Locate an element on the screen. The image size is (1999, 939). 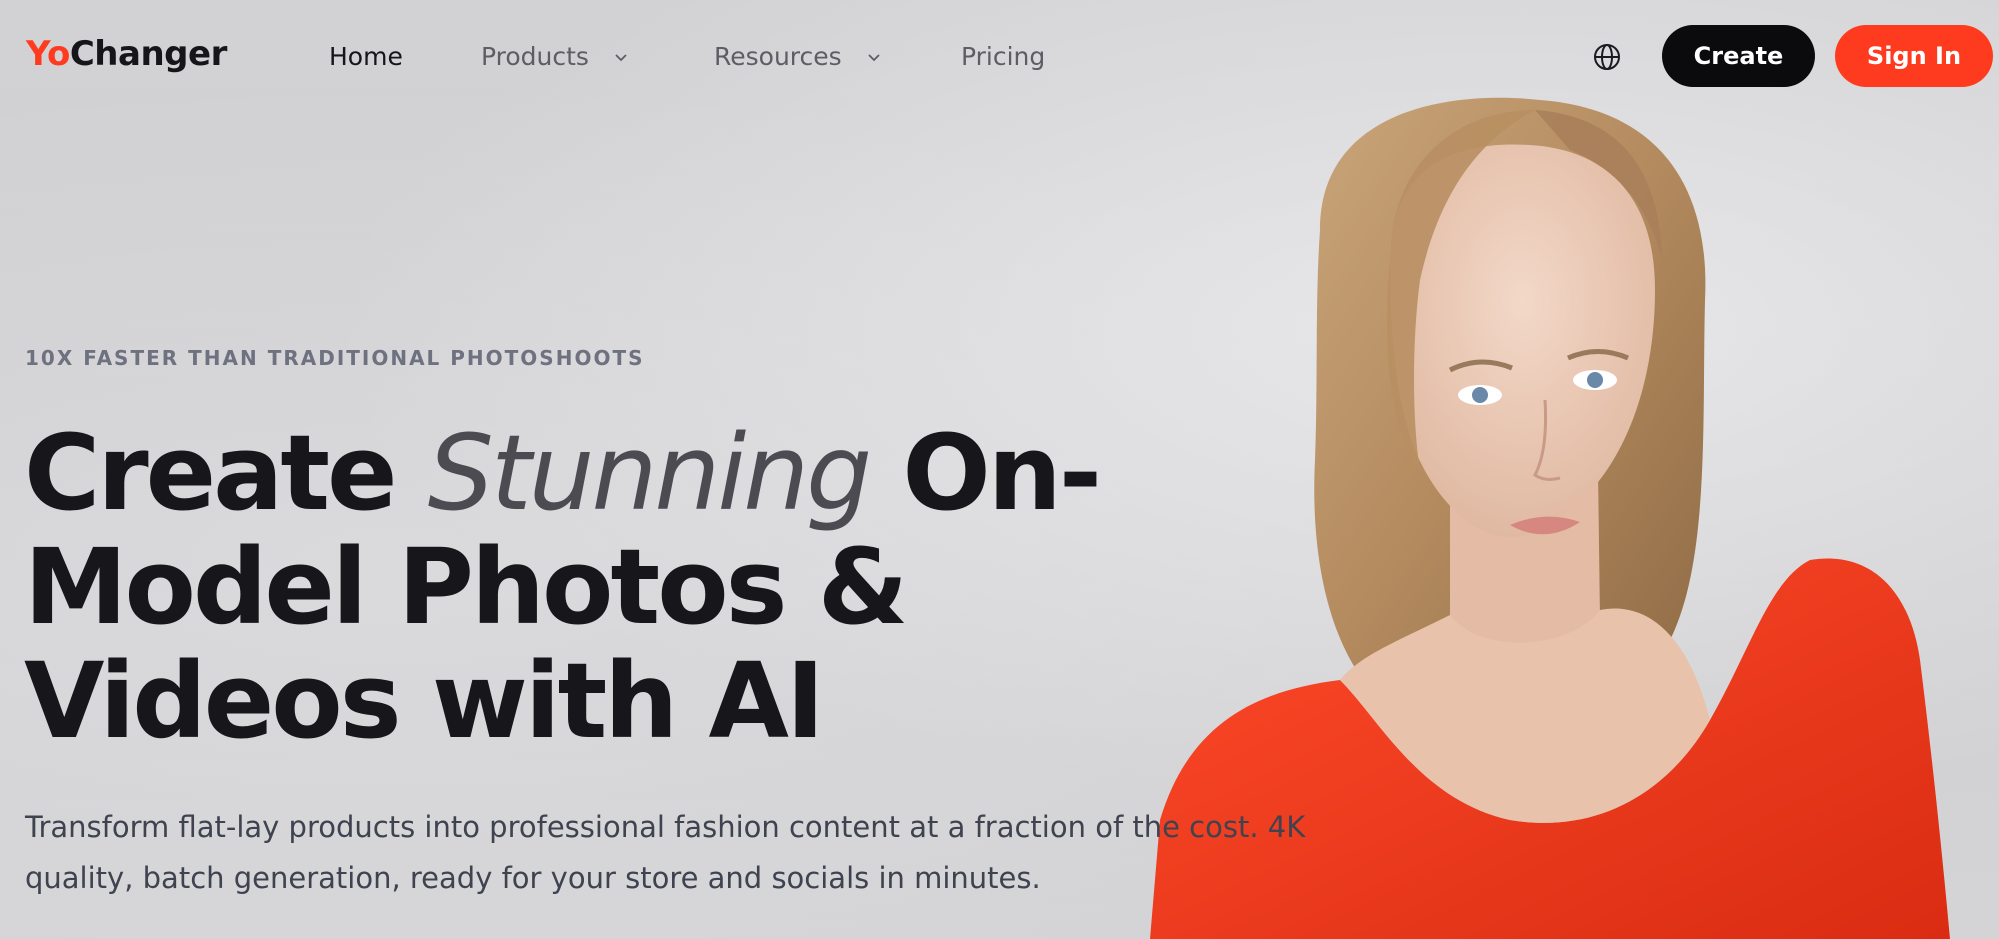
brand-logo: YoChanger is located at coordinates (126, 54).